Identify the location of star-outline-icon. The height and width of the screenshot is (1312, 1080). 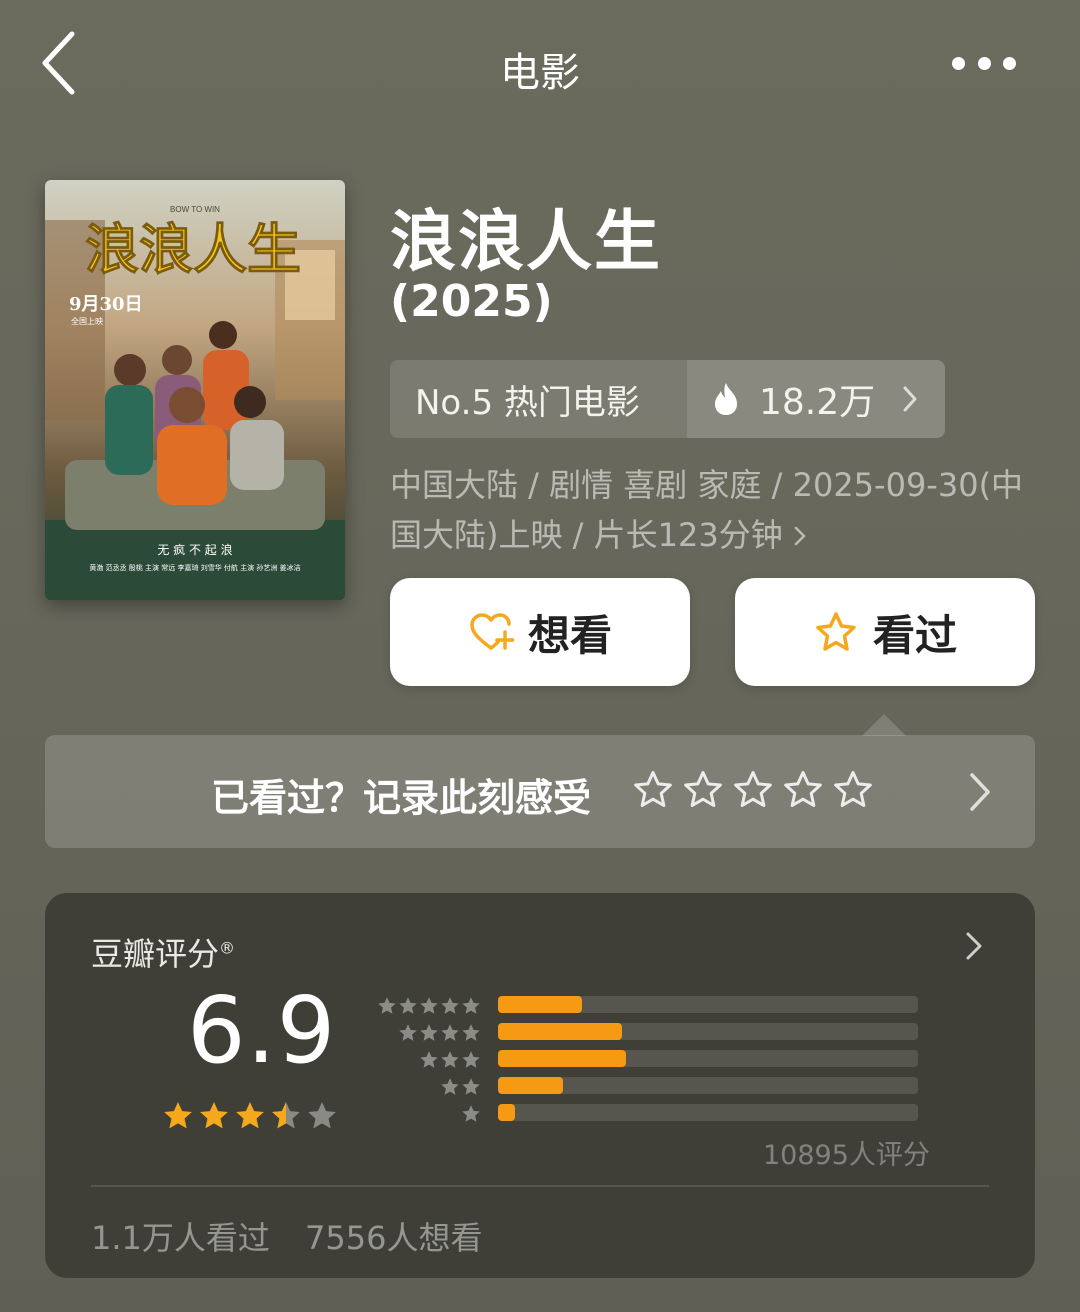
(836, 631).